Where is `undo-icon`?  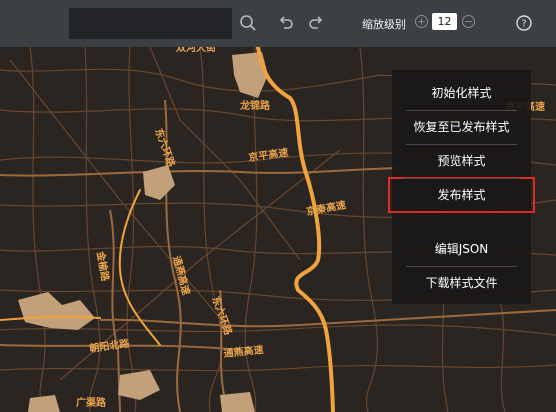 undo-icon is located at coordinates (286, 23).